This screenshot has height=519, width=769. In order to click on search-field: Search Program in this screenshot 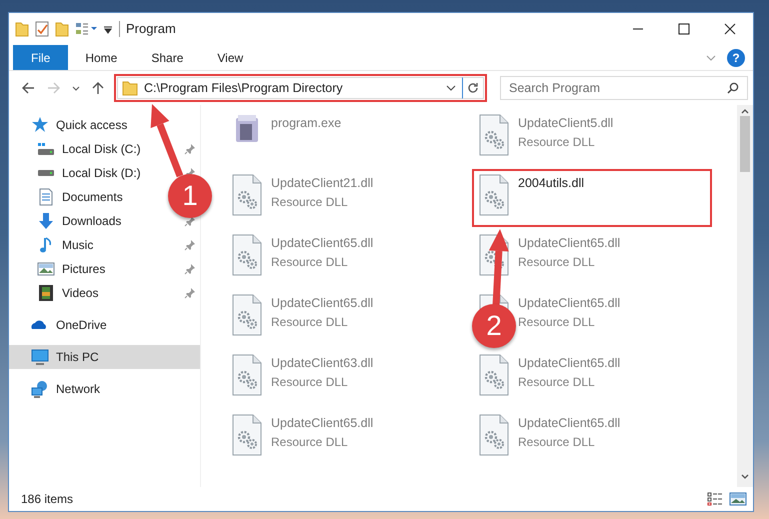, I will do `click(624, 88)`.